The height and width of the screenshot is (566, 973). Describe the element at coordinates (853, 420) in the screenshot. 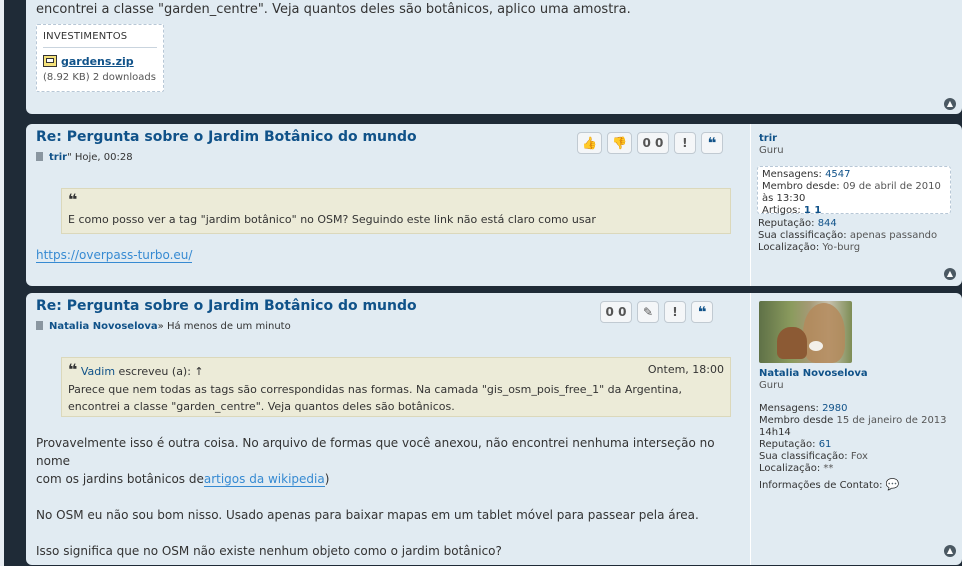

I see `profile-member-since: Membro desde 15 de janeiro de 2013` at that location.